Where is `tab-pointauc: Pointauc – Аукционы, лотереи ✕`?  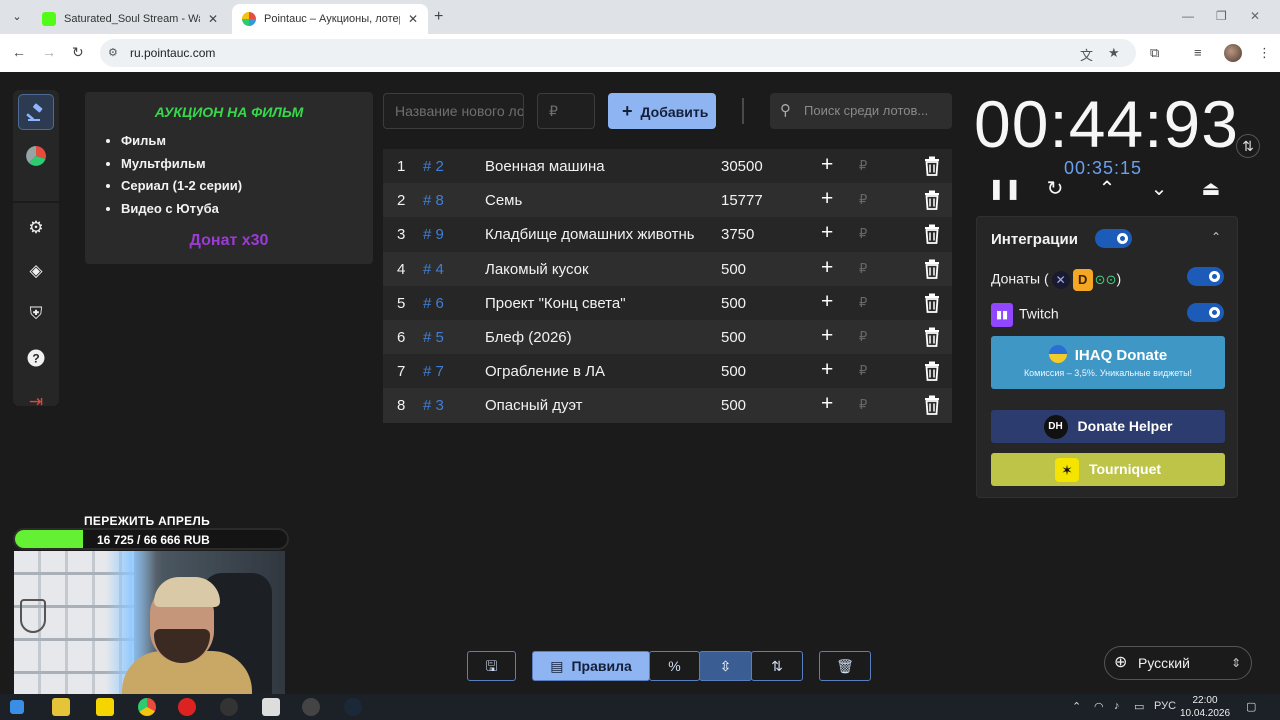
tab-pointauc: Pointauc – Аукционы, лотереи ✕ is located at coordinates (330, 19).